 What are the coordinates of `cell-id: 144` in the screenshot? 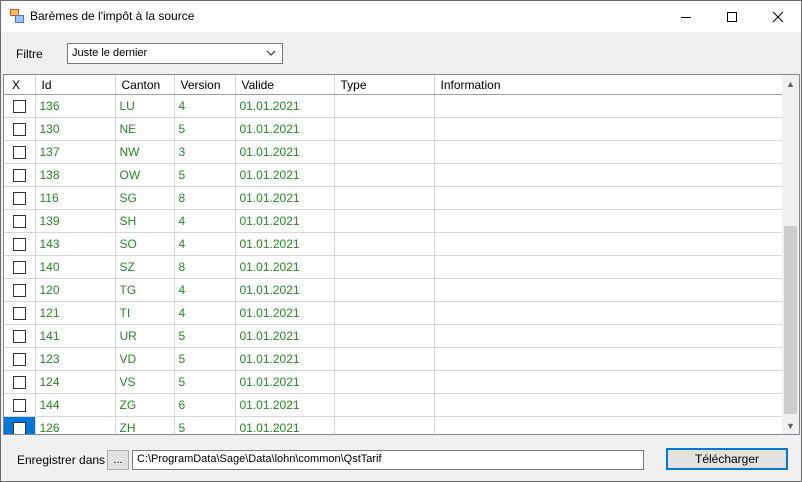 It's located at (75, 405).